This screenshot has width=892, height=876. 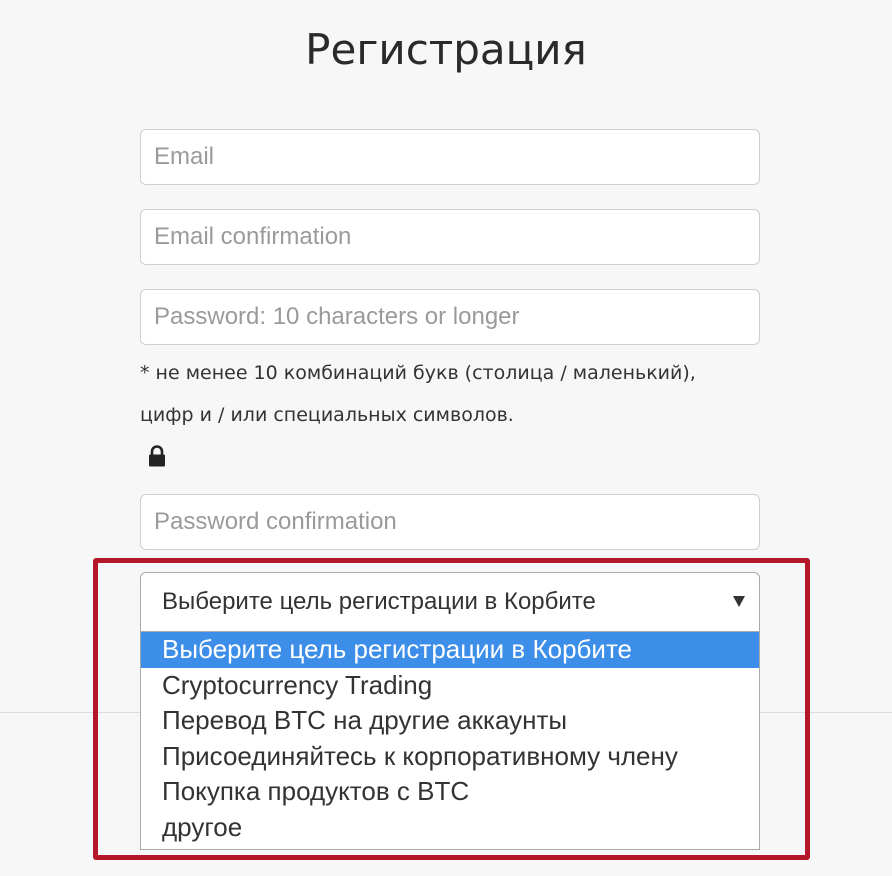 I want to click on email-confirmation-field, so click(x=450, y=237).